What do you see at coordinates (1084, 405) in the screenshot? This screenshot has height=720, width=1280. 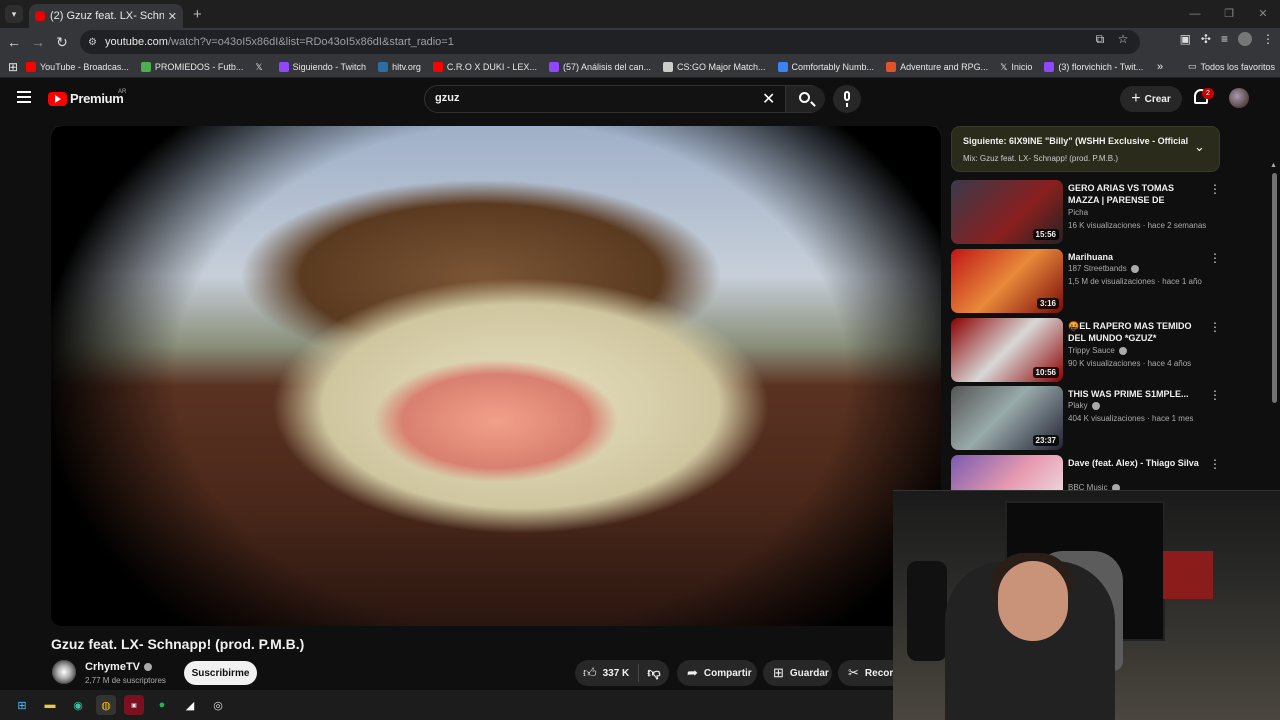 I see `recommended-channel: Plaky` at bounding box center [1084, 405].